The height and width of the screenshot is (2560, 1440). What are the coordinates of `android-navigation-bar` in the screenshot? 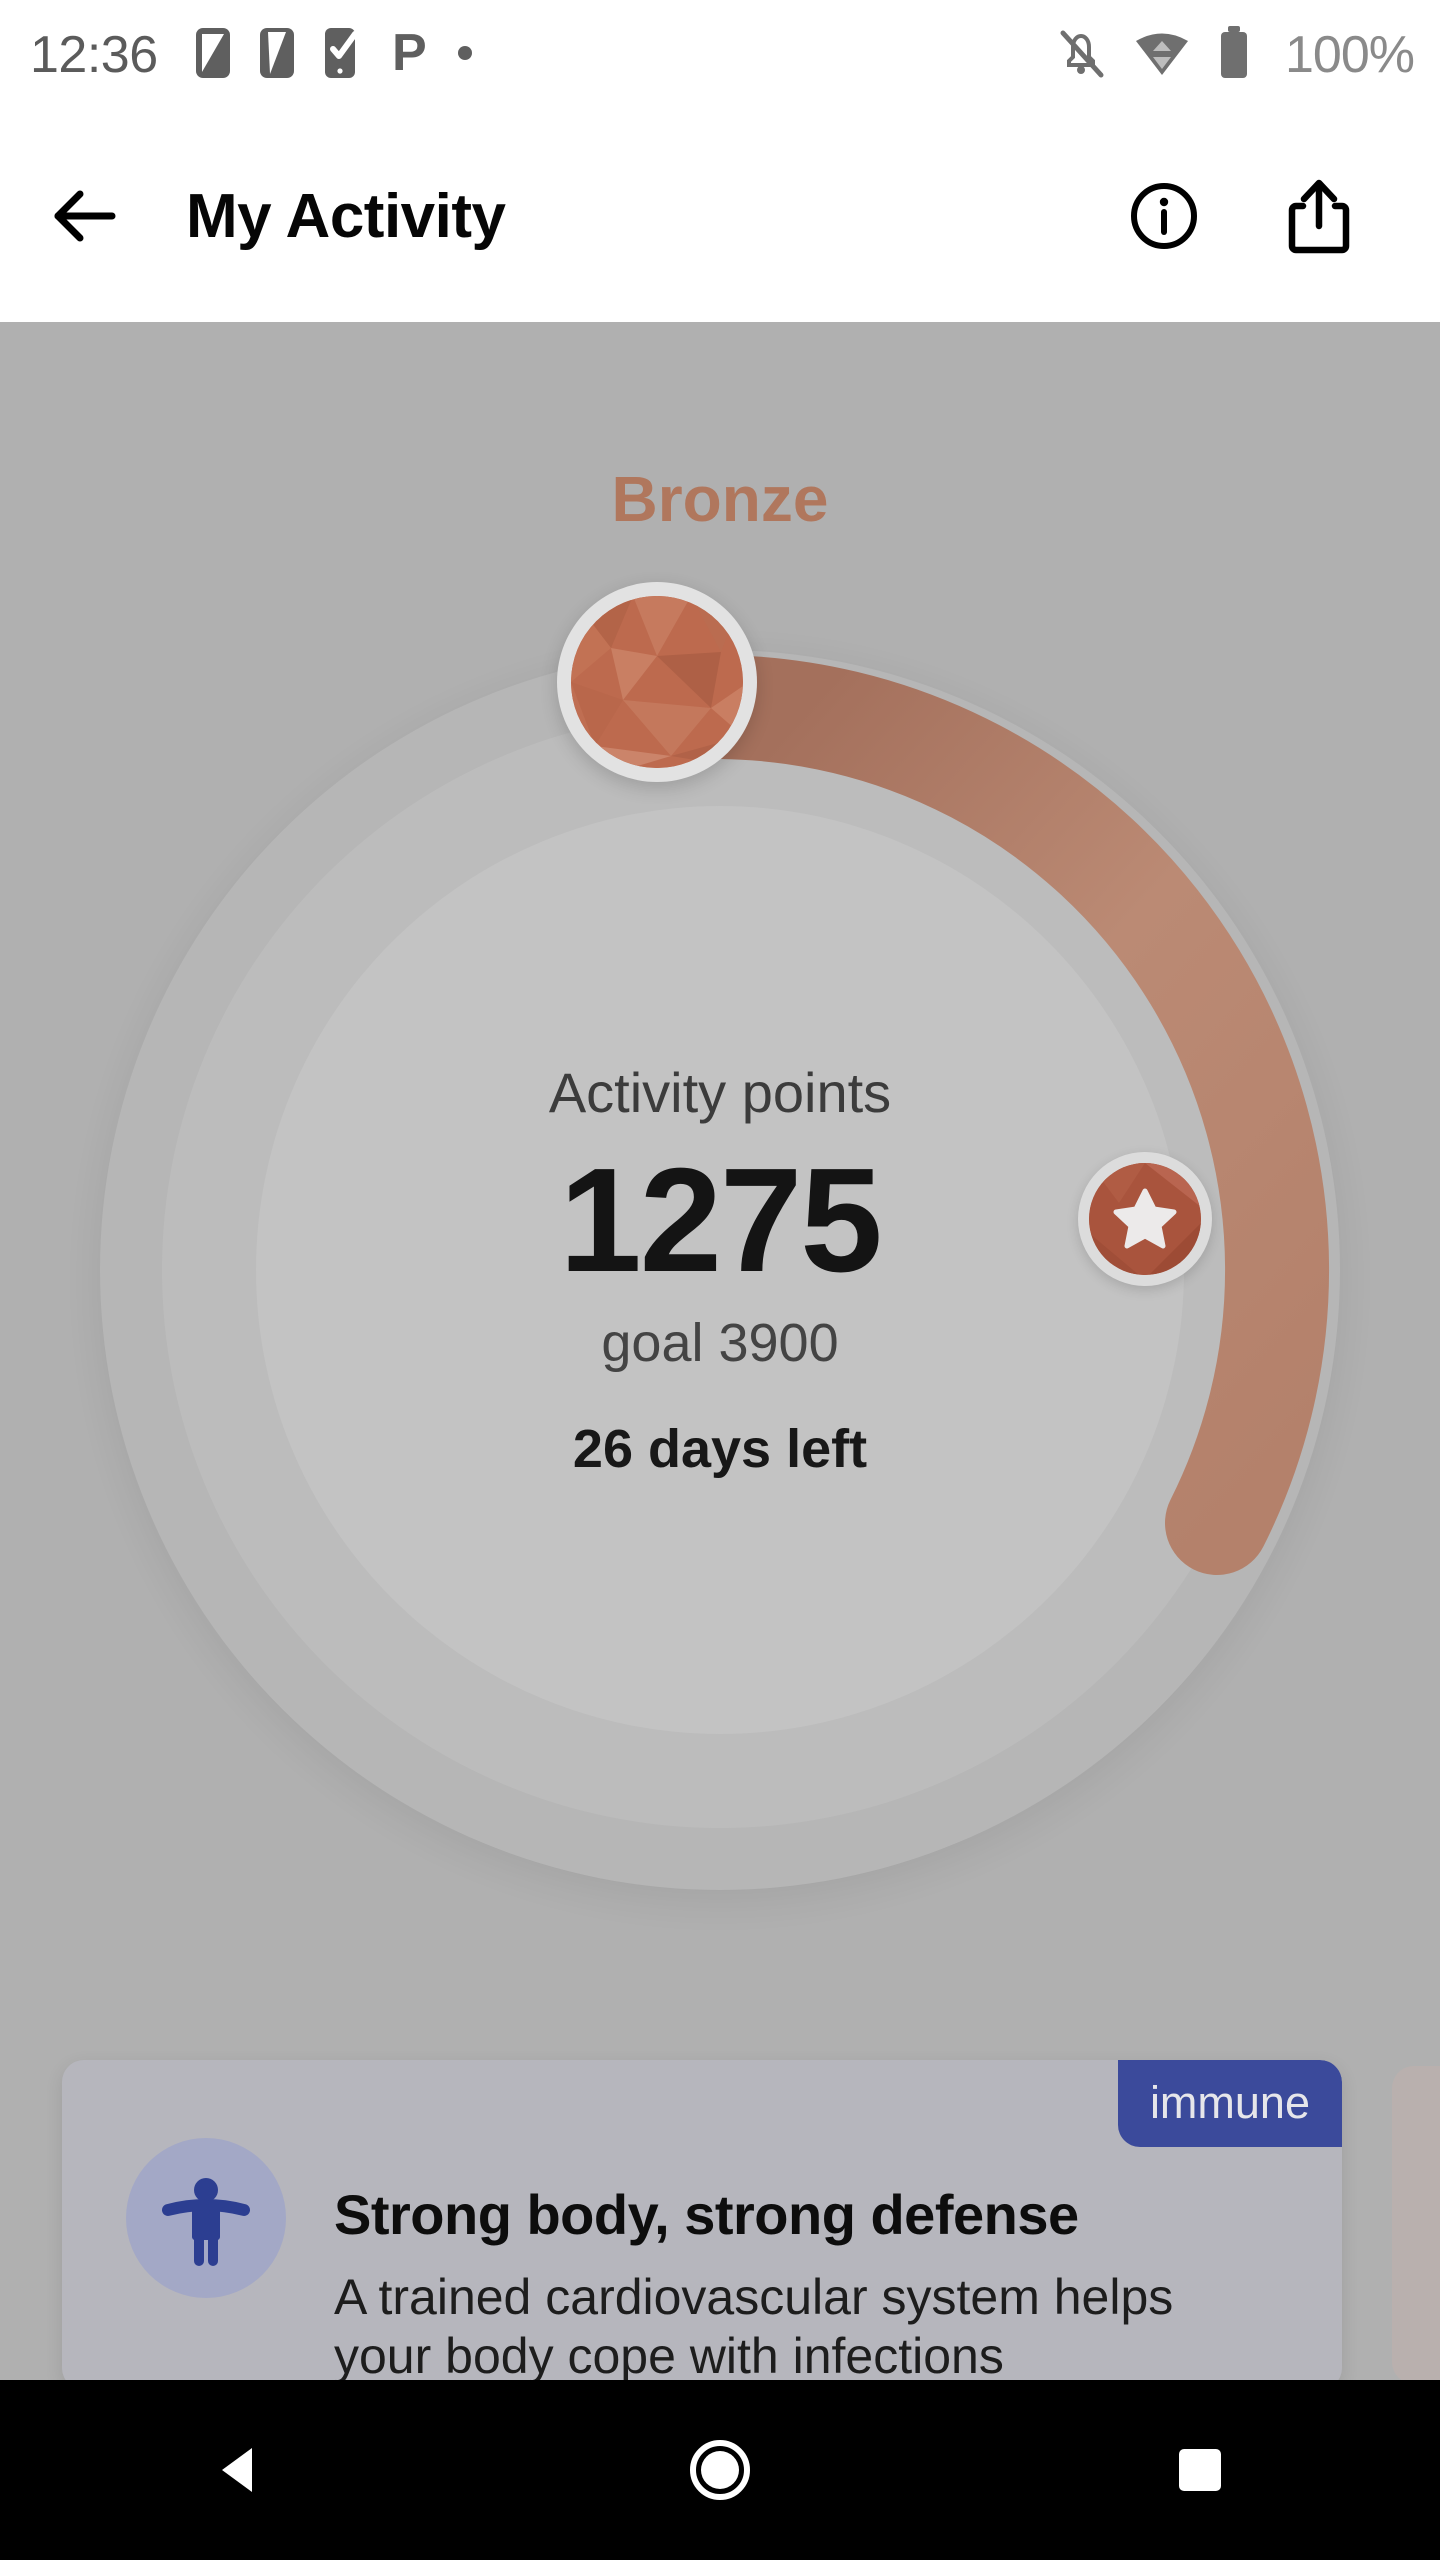 It's located at (720, 2470).